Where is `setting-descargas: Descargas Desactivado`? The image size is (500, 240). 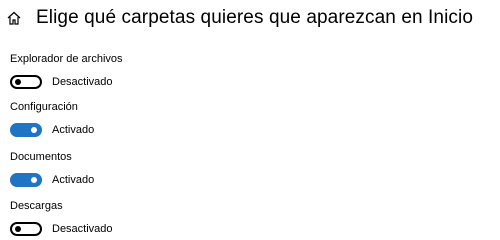 setting-descargas: Descargas Desactivado is located at coordinates (61, 218).